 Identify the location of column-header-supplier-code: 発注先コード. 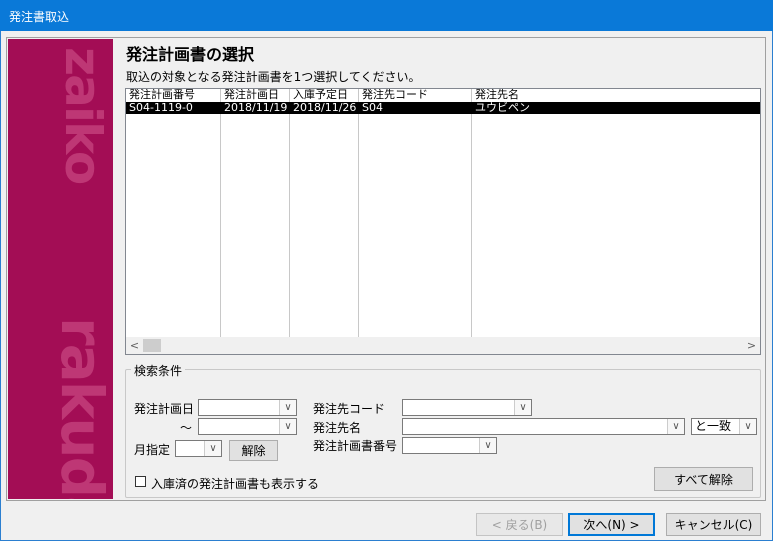
(415, 95).